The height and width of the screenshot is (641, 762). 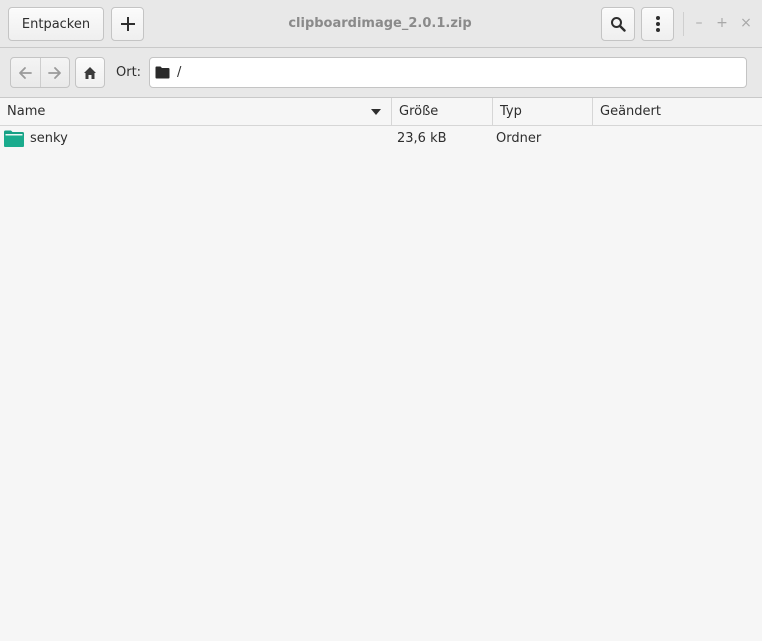 What do you see at coordinates (519, 138) in the screenshot?
I see `file-type: Ordner` at bounding box center [519, 138].